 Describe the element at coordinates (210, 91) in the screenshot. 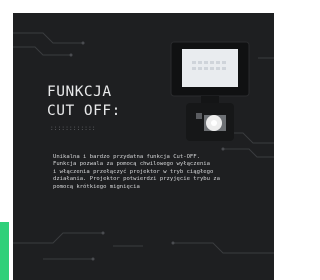

I see `led-floodlight-with-motion-sensor-image` at that location.